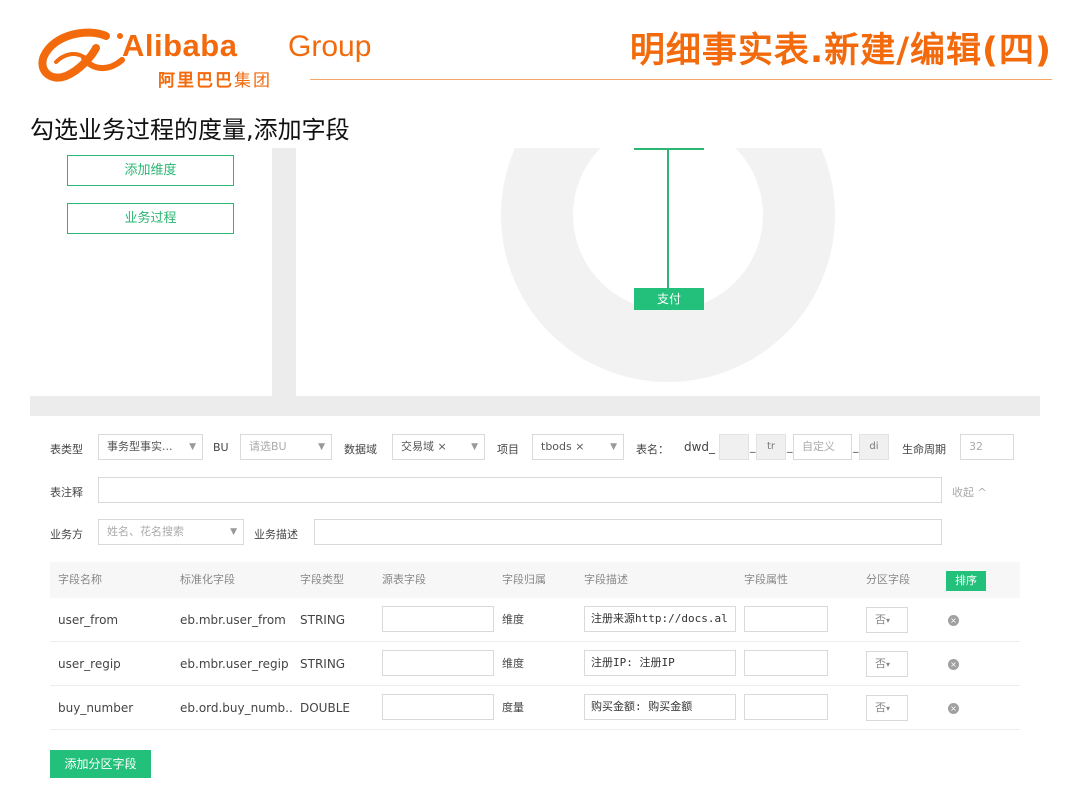  Describe the element at coordinates (151, 272) in the screenshot. I see `left-tool-panel: 添加维度 业务过程` at that location.